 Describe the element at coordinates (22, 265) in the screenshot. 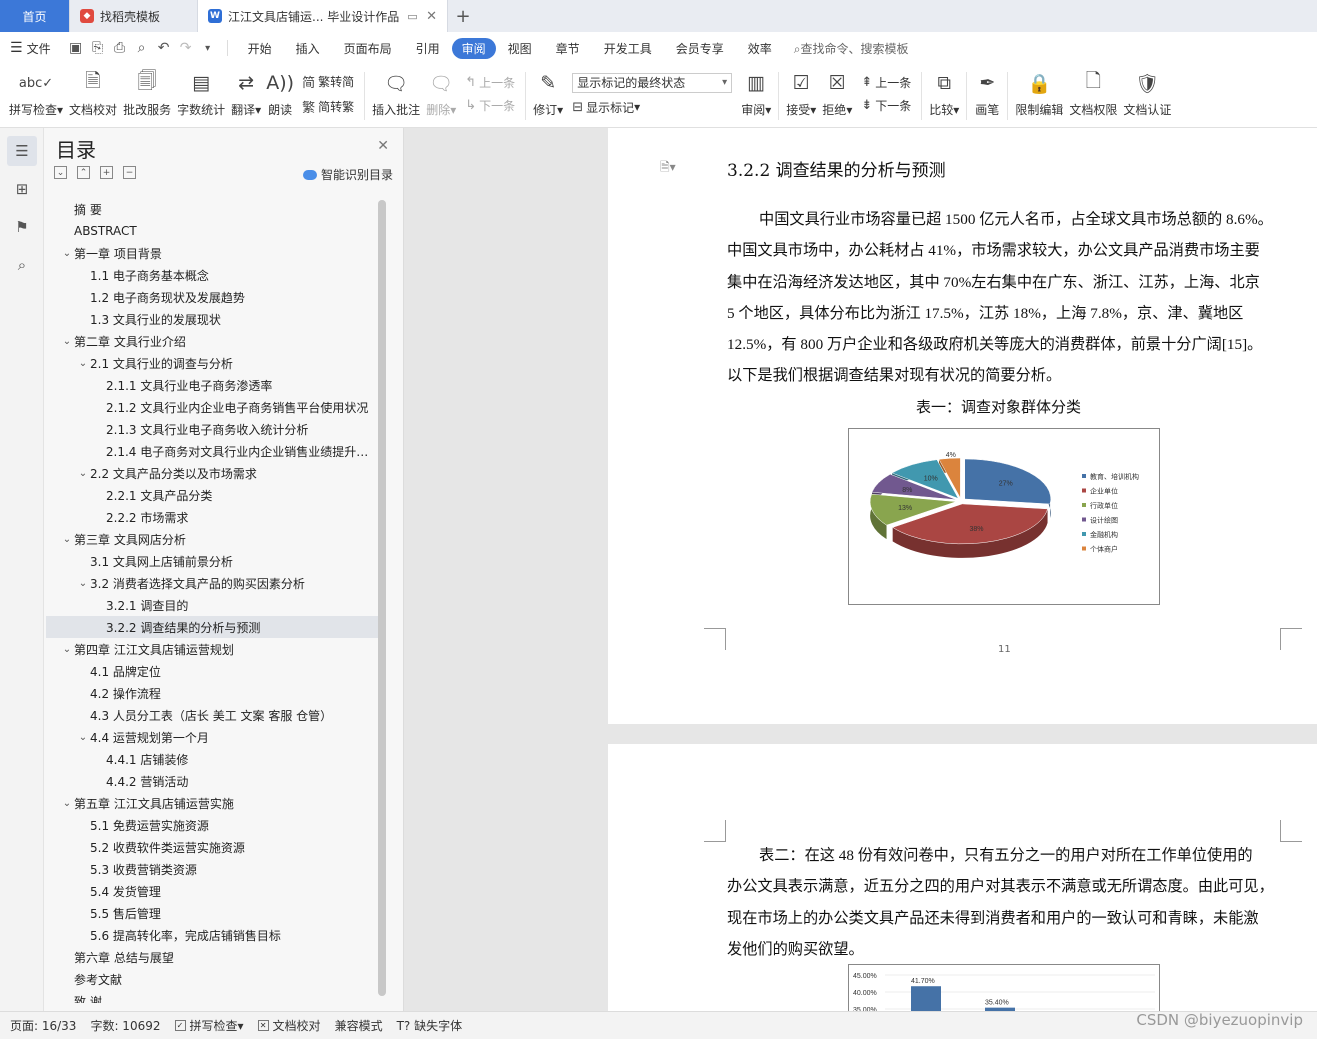

I see `search-icon: ⌕` at that location.